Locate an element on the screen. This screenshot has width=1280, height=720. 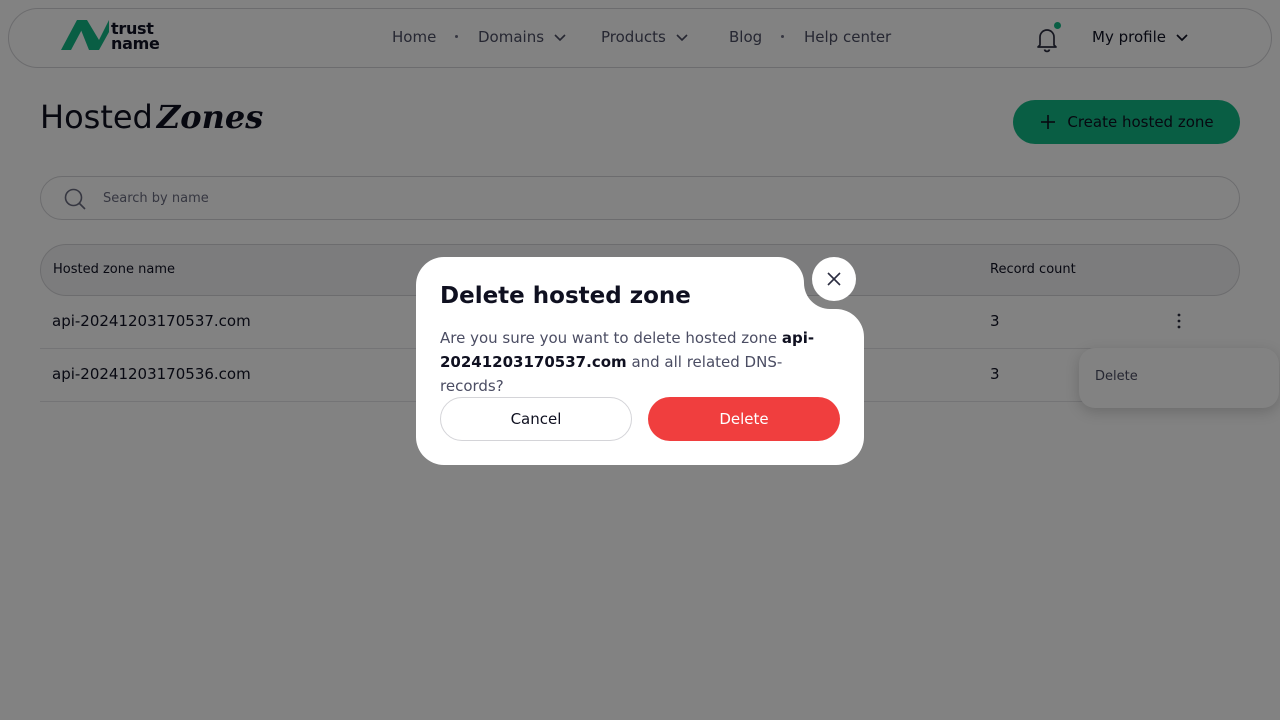
cancel-button: Cancel is located at coordinates (536, 419).